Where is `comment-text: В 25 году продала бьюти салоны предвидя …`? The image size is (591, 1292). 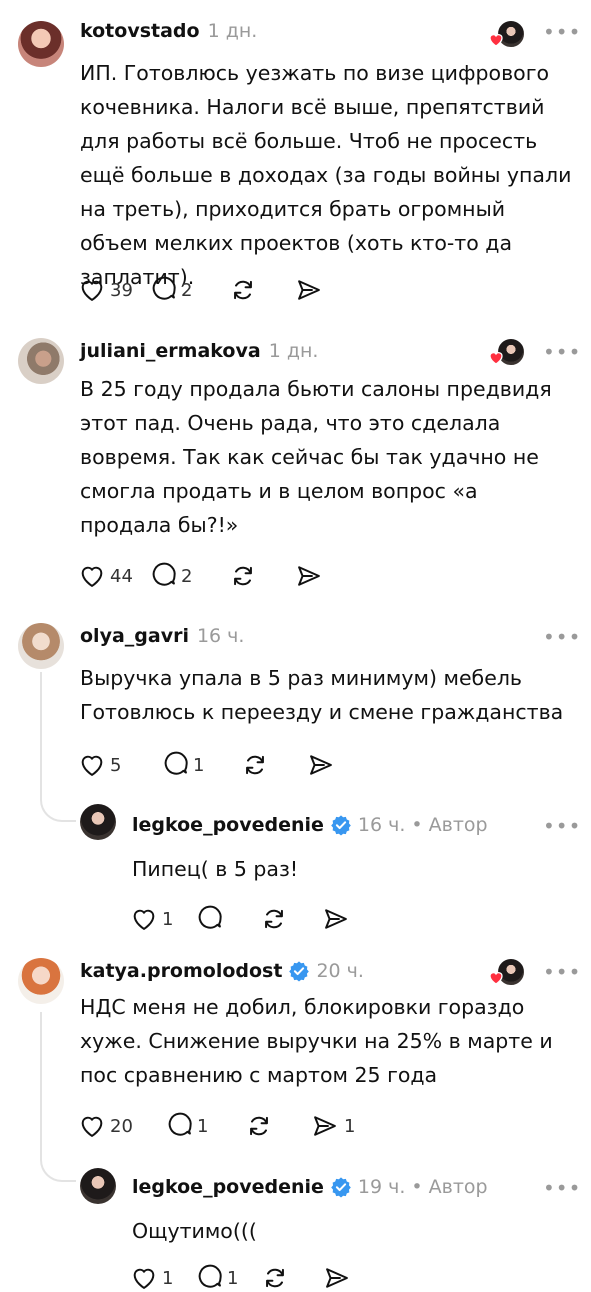 comment-text: В 25 году продала бьюти салоны предвидя … is located at coordinates (316, 457).